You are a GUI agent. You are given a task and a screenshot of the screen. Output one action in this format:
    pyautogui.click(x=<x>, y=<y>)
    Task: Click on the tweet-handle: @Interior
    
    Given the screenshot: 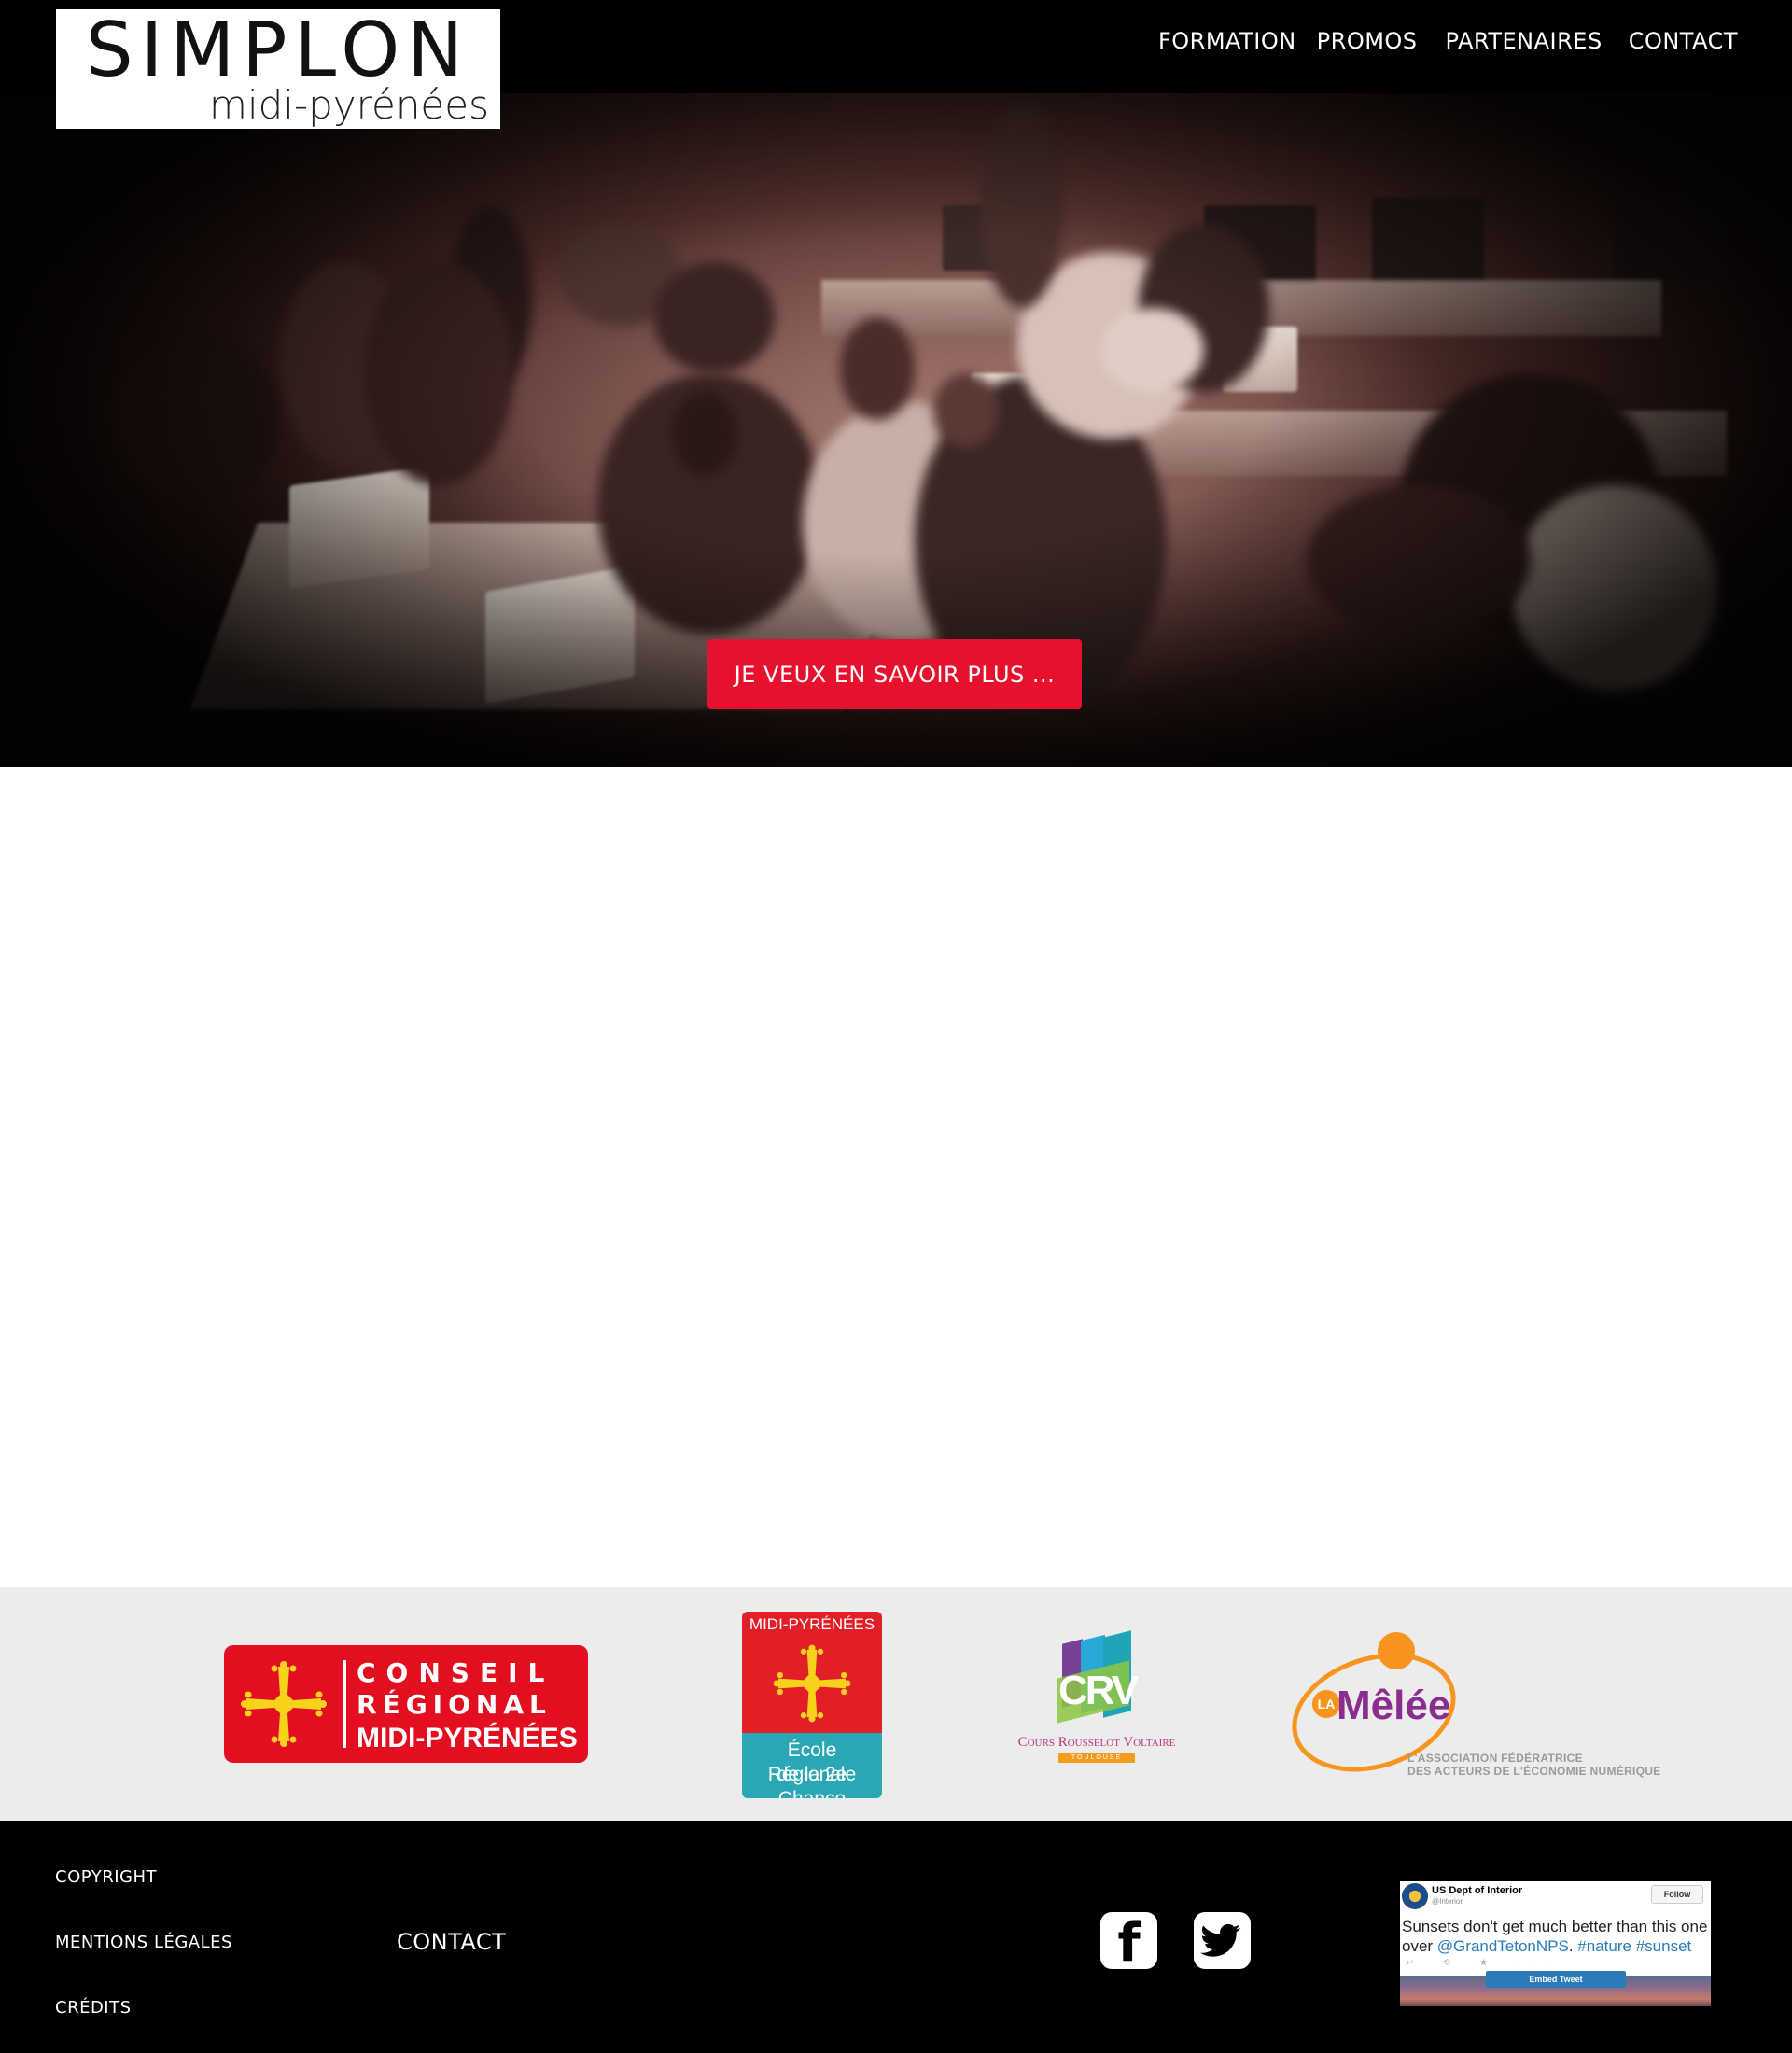 What is the action you would take?
    pyautogui.click(x=1447, y=1901)
    